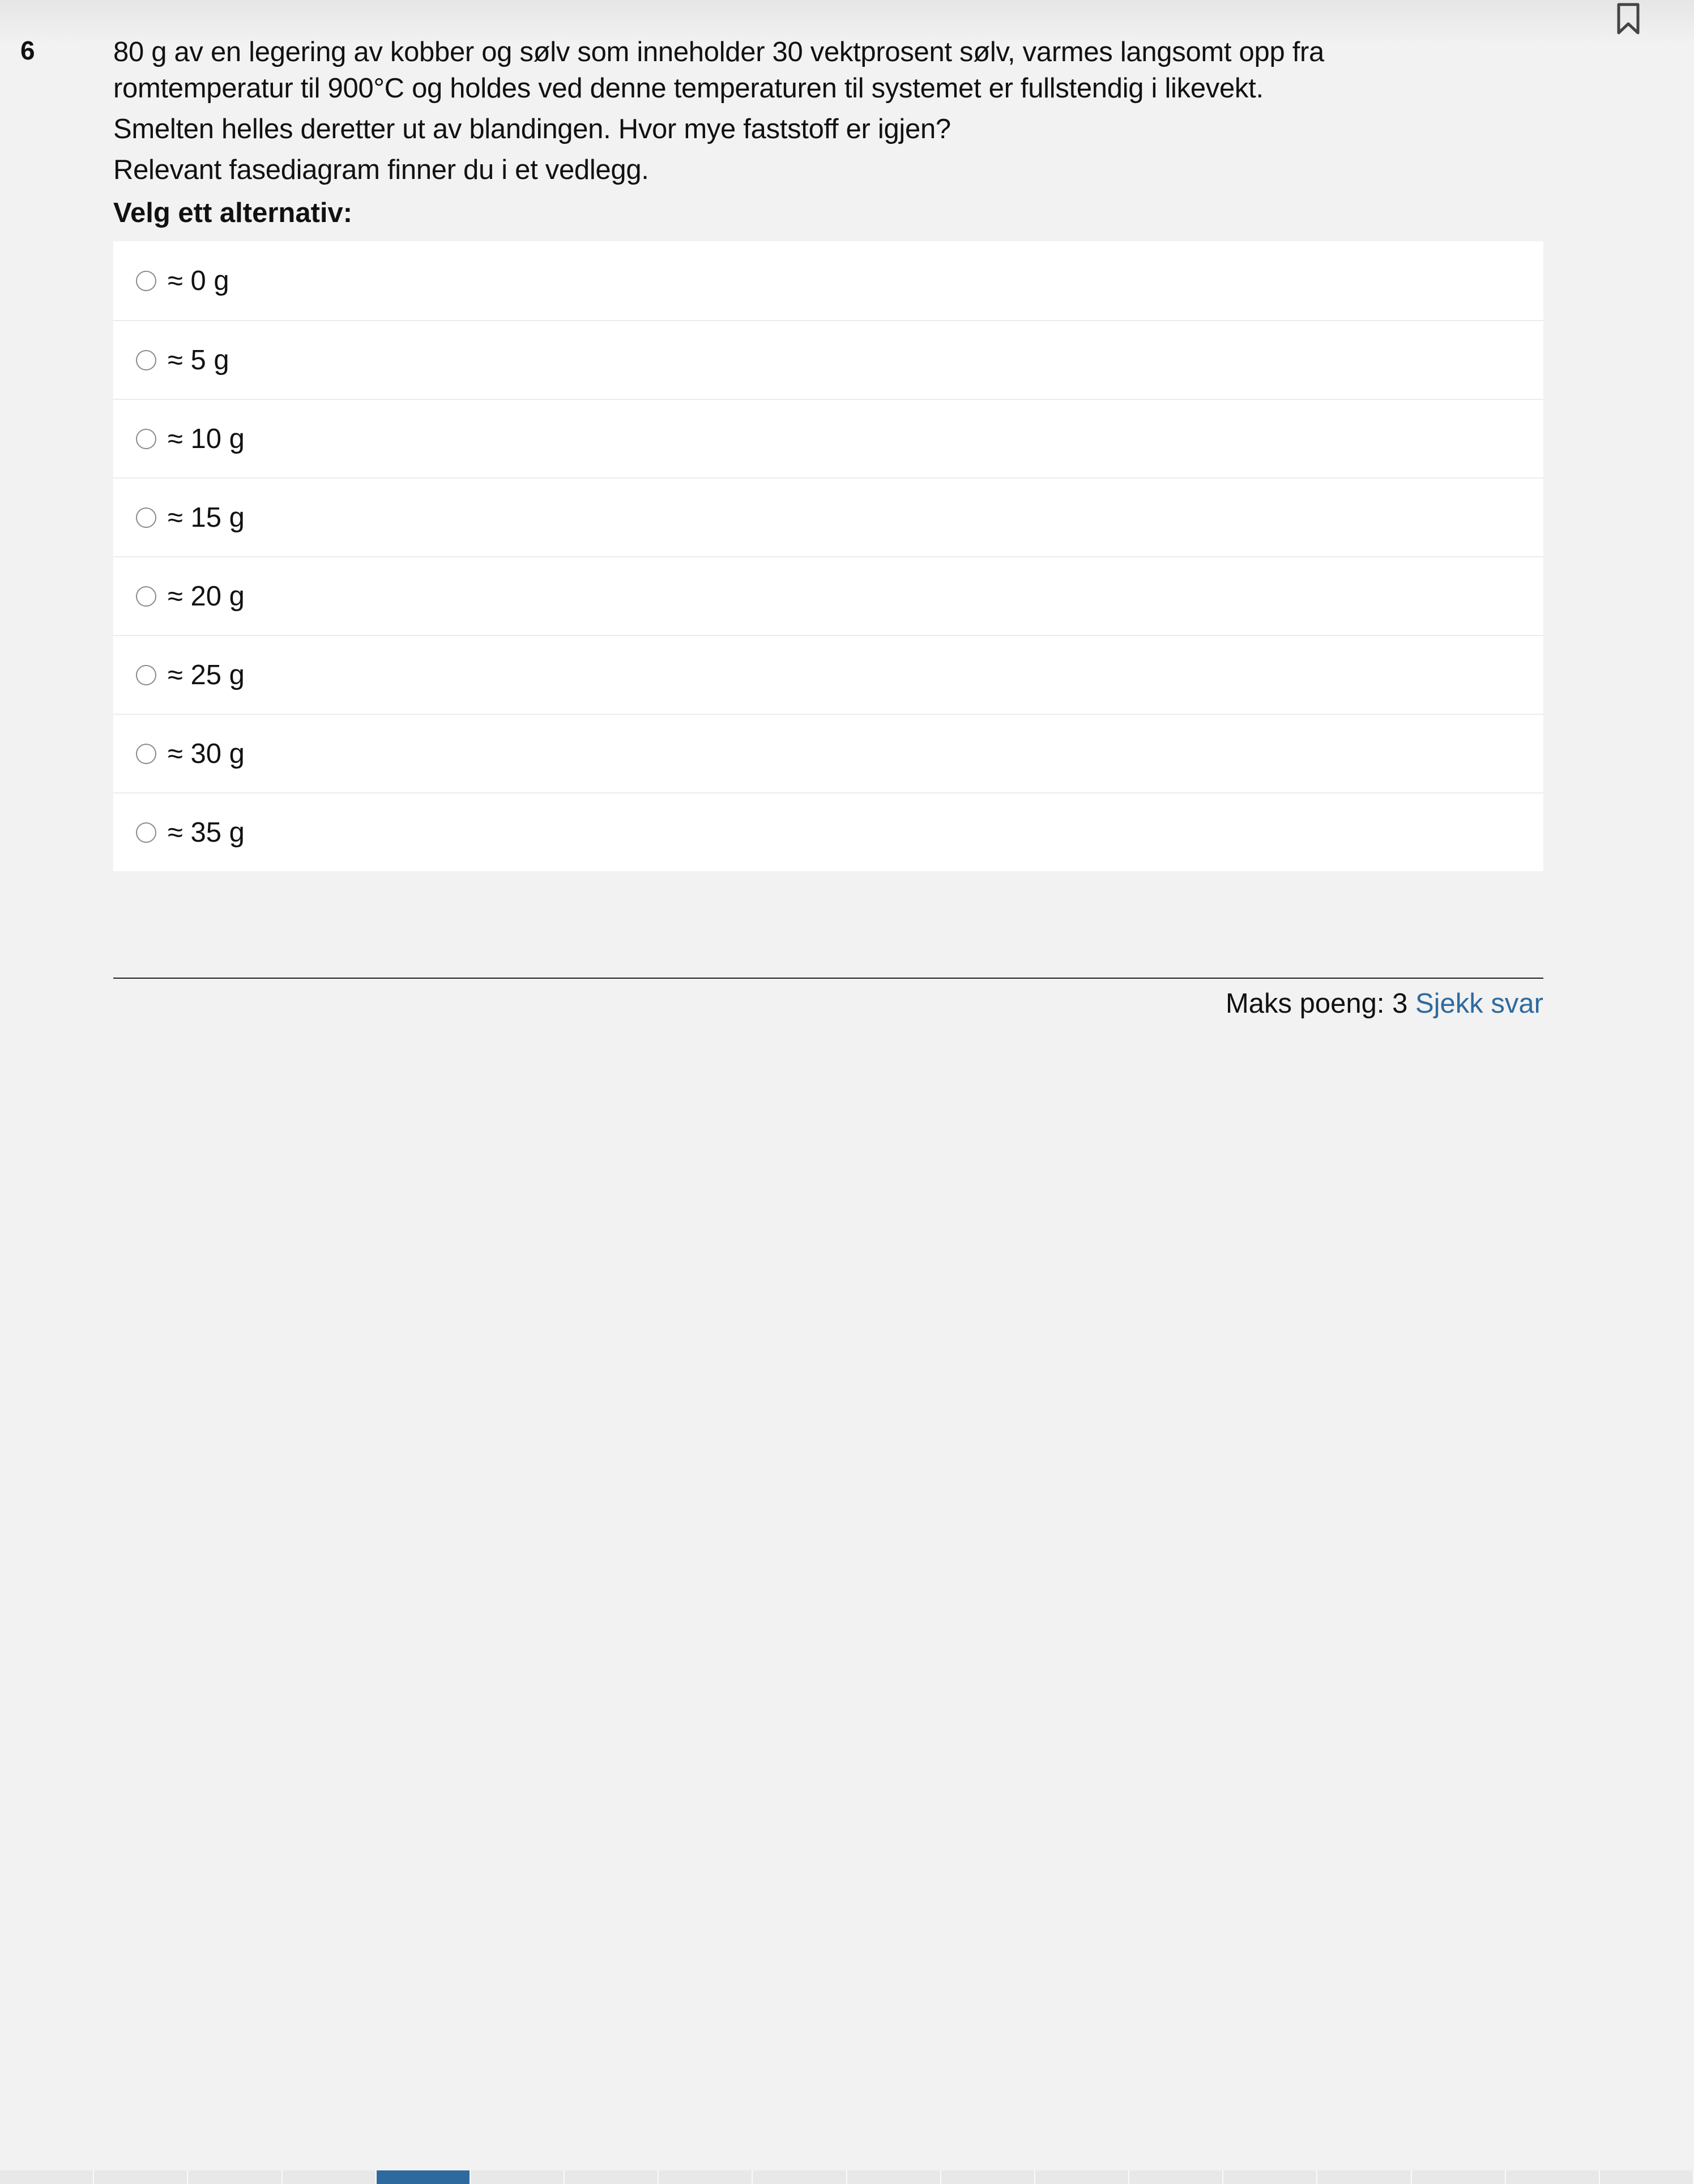 The image size is (1694, 2184). What do you see at coordinates (828, 438) in the screenshot?
I see `option-10g: ≈ 10 g` at bounding box center [828, 438].